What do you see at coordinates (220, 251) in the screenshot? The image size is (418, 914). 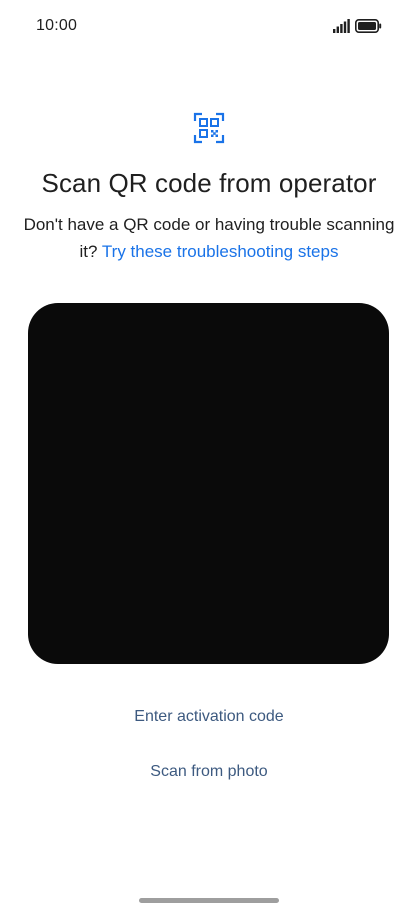 I see `troubleshooting-link: Try these troubleshooting steps` at bounding box center [220, 251].